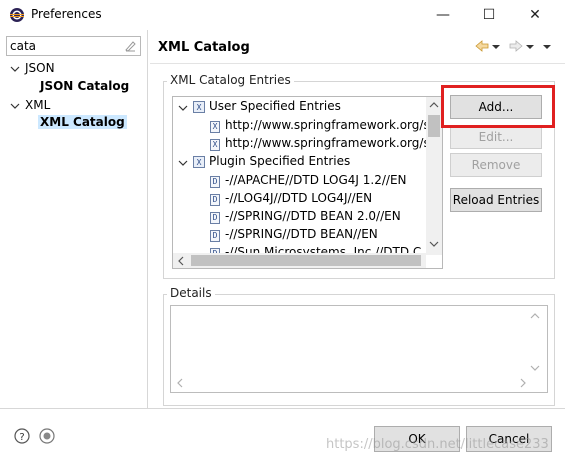  What do you see at coordinates (547, 47) in the screenshot?
I see `view-menu-chevron-icon` at bounding box center [547, 47].